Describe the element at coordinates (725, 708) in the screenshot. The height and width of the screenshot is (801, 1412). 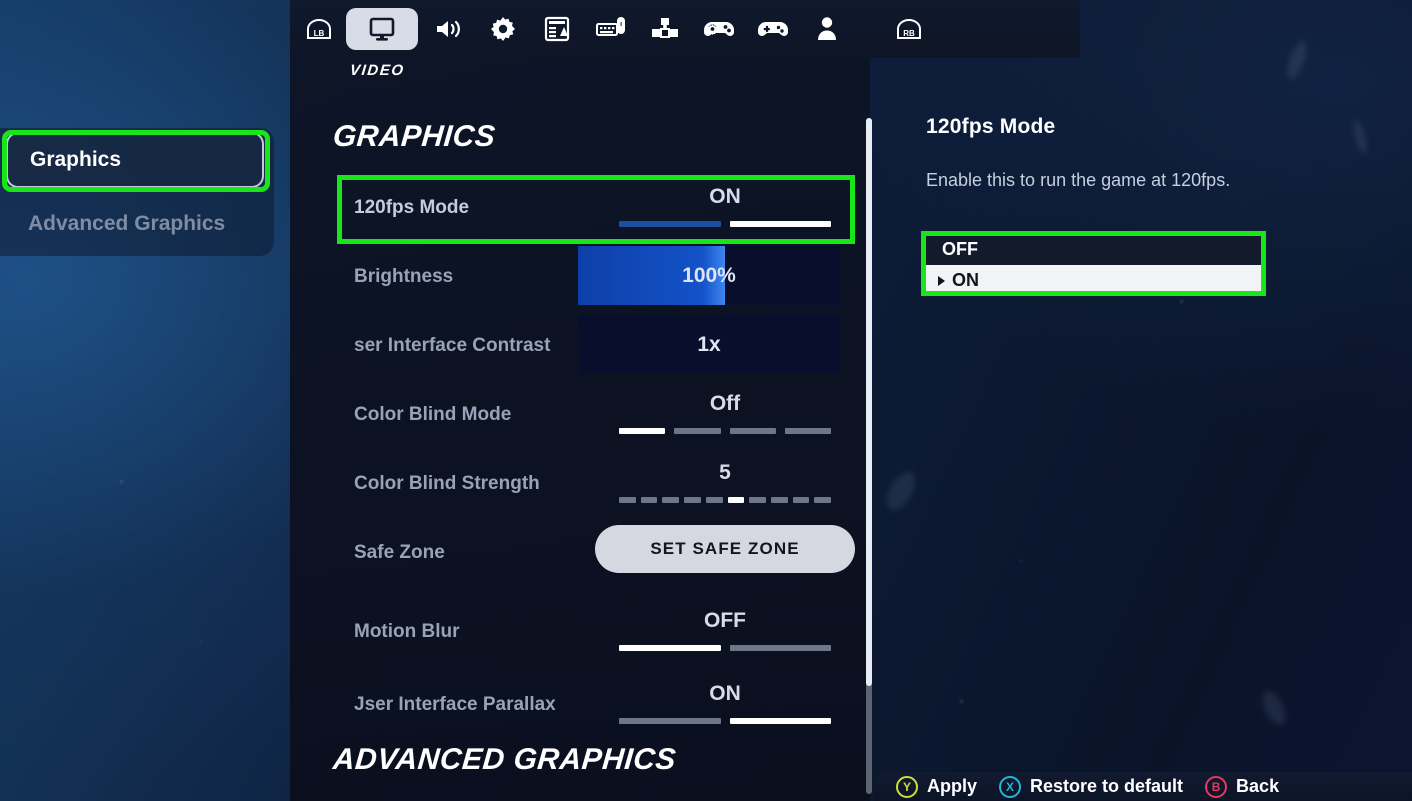
I see `toggle-control-ui-parallax: ON` at that location.